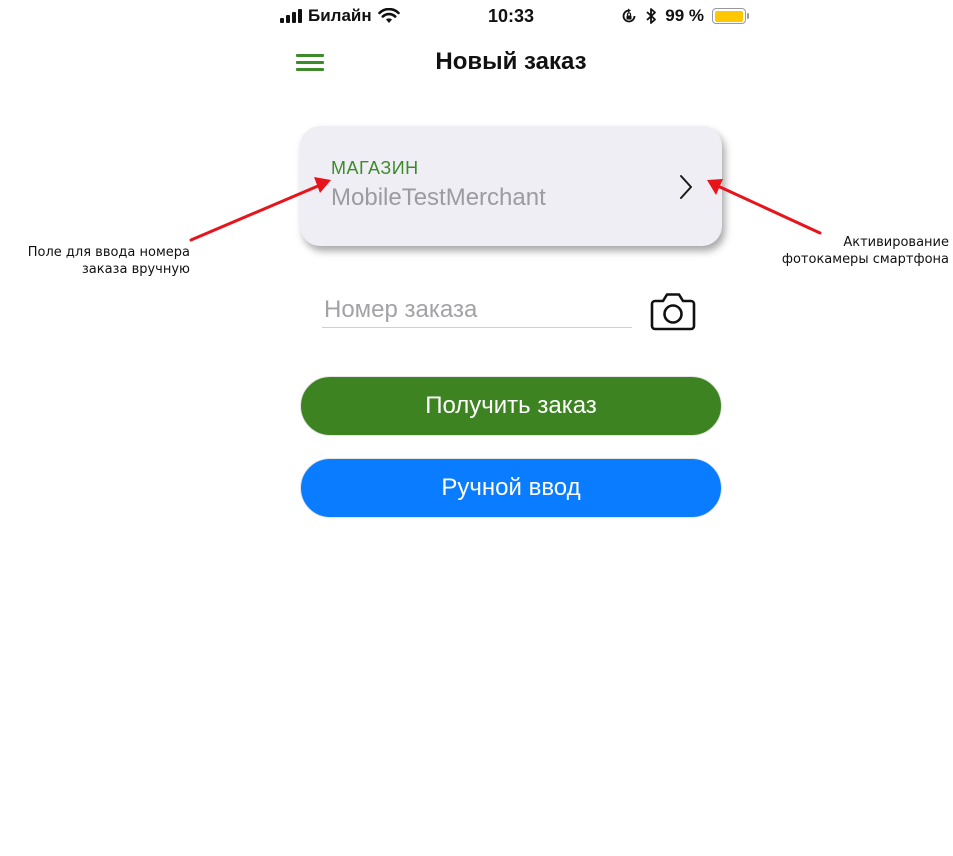  Describe the element at coordinates (108, 252) in the screenshot. I see `annotation-manual-input-line1: Поле для ввода номера` at that location.